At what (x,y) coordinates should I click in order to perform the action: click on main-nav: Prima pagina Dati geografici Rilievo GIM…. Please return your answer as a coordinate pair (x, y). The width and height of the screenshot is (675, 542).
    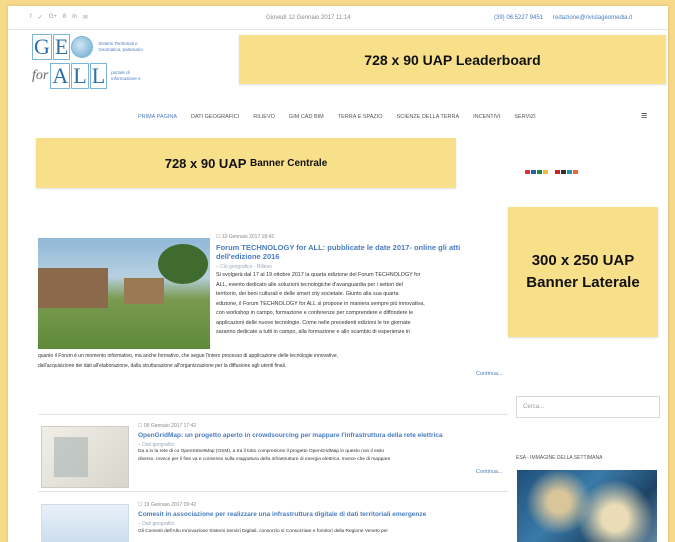
    Looking at the image, I should click on (337, 117).